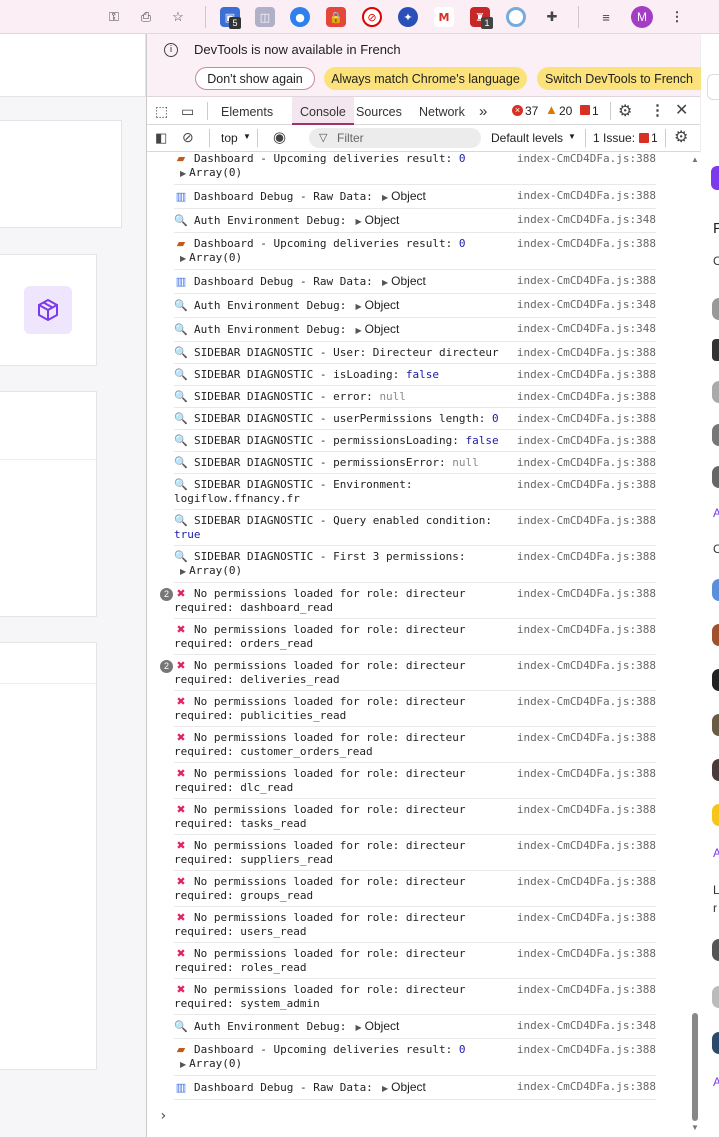  What do you see at coordinates (161, 111) in the screenshot?
I see `inspect-element-icon: ⬚` at bounding box center [161, 111].